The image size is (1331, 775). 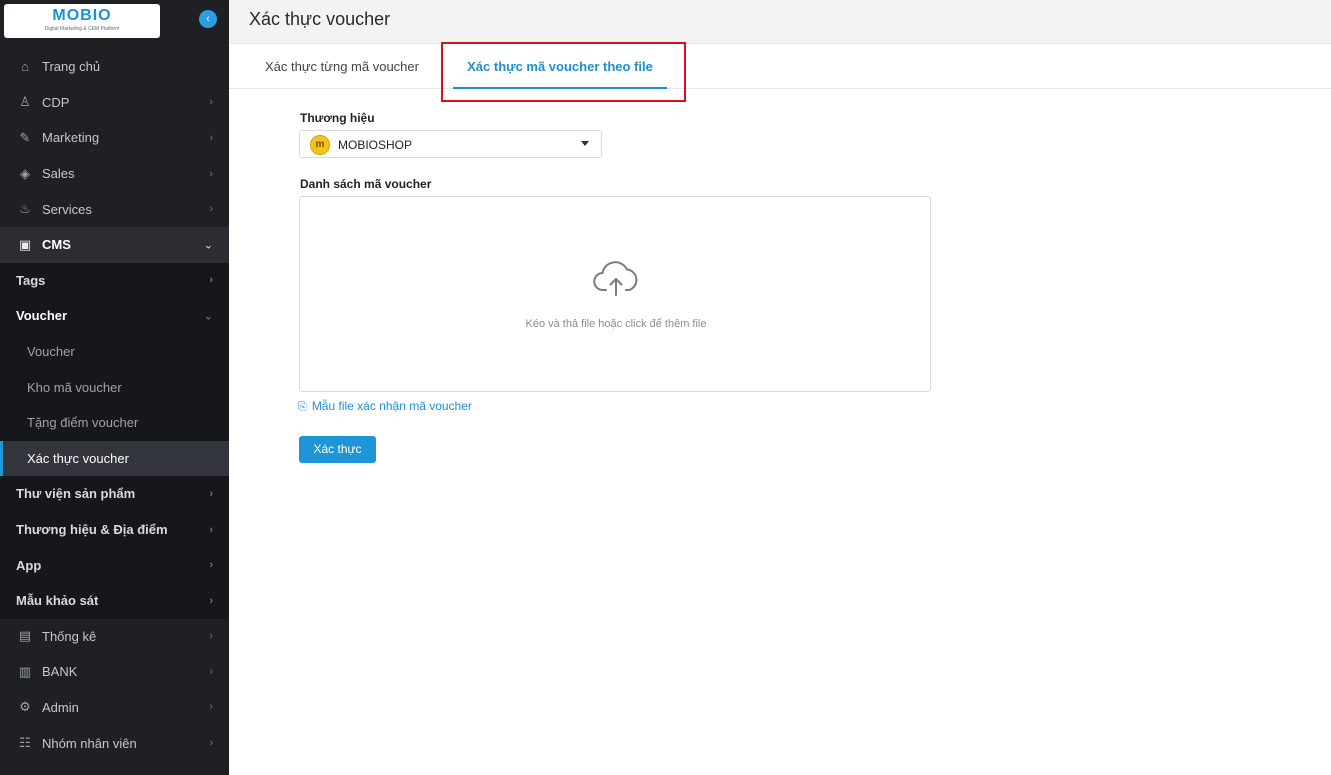 What do you see at coordinates (337, 449) in the screenshot?
I see `verify-button: Xác thực` at bounding box center [337, 449].